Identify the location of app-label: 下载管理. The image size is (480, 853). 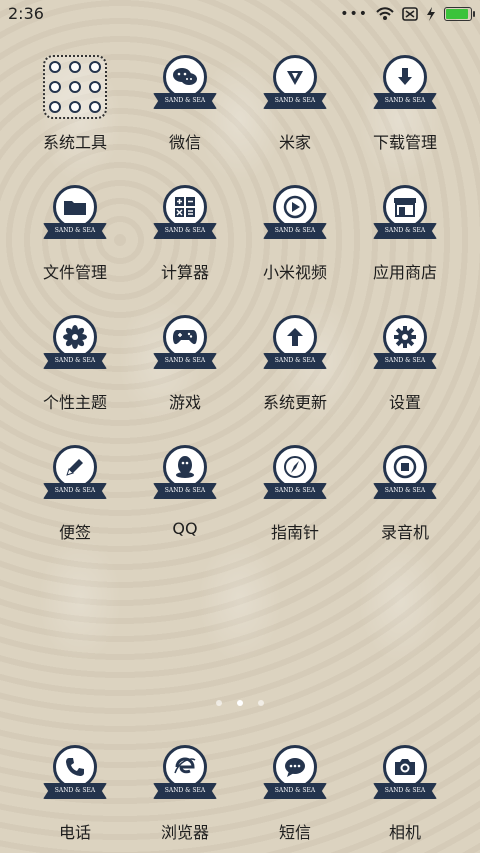
(404, 142).